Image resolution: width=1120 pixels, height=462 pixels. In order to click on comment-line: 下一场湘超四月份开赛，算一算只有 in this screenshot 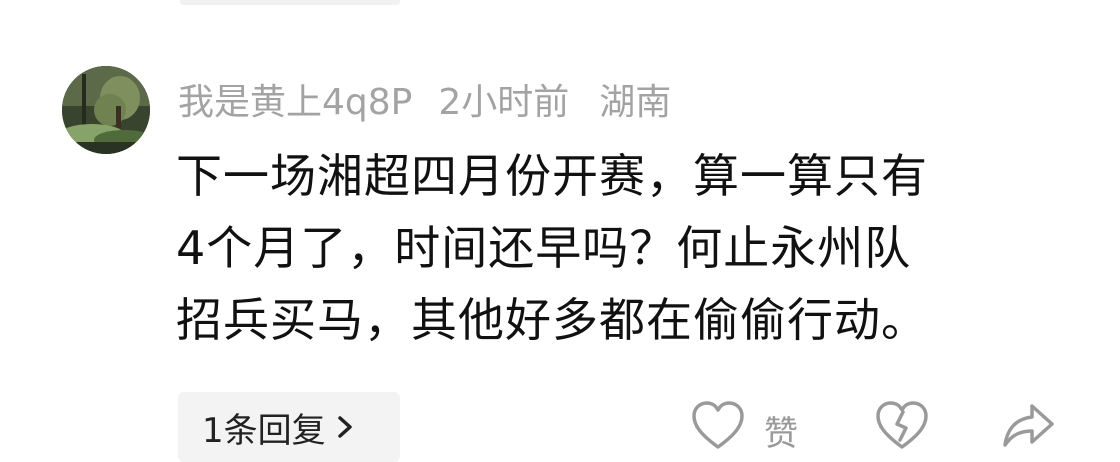, I will do `click(552, 176)`.